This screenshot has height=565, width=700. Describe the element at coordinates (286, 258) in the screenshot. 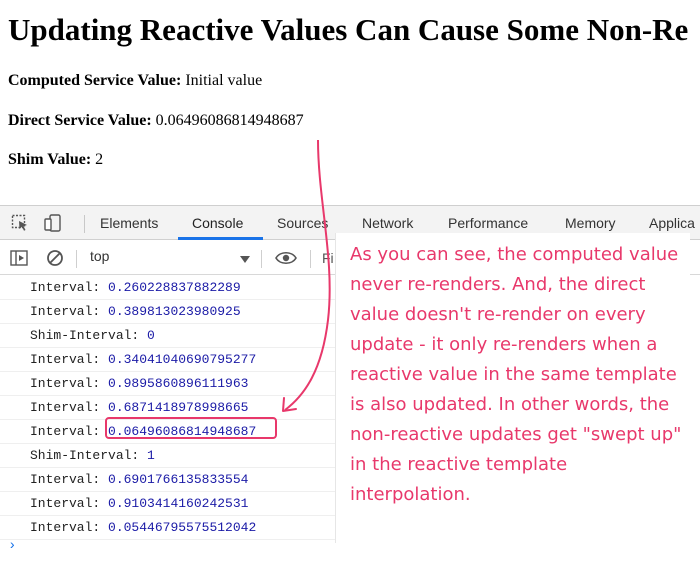

I see `live-expression-eye-icon` at that location.